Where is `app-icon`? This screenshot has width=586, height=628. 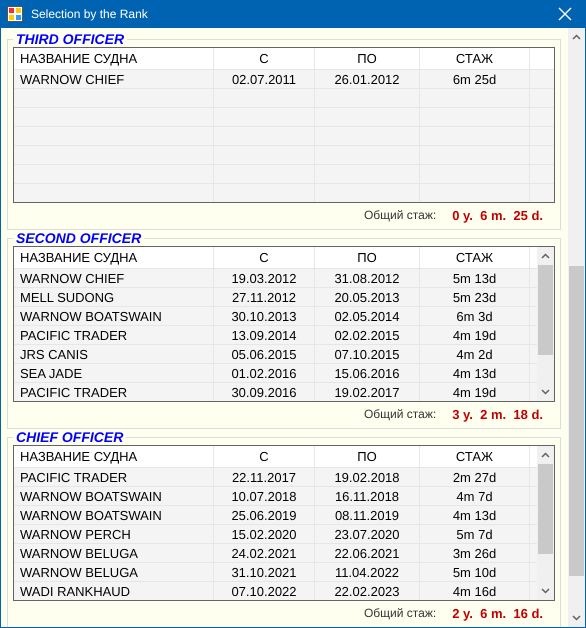
app-icon is located at coordinates (15, 14).